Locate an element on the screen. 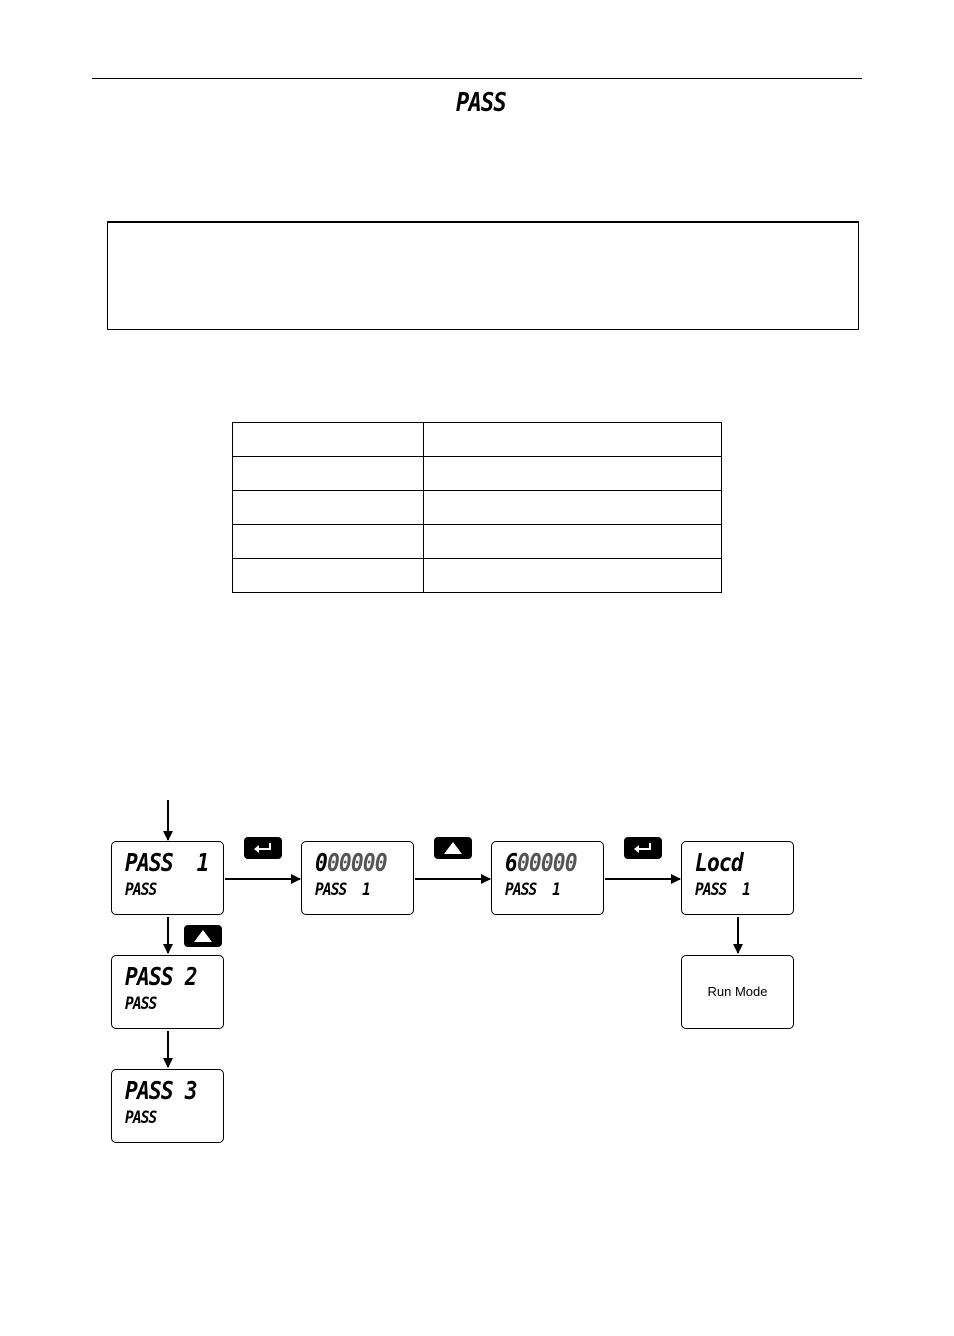 The height and width of the screenshot is (1336, 954). display-zero: 000000 PASS 1 is located at coordinates (357, 878).